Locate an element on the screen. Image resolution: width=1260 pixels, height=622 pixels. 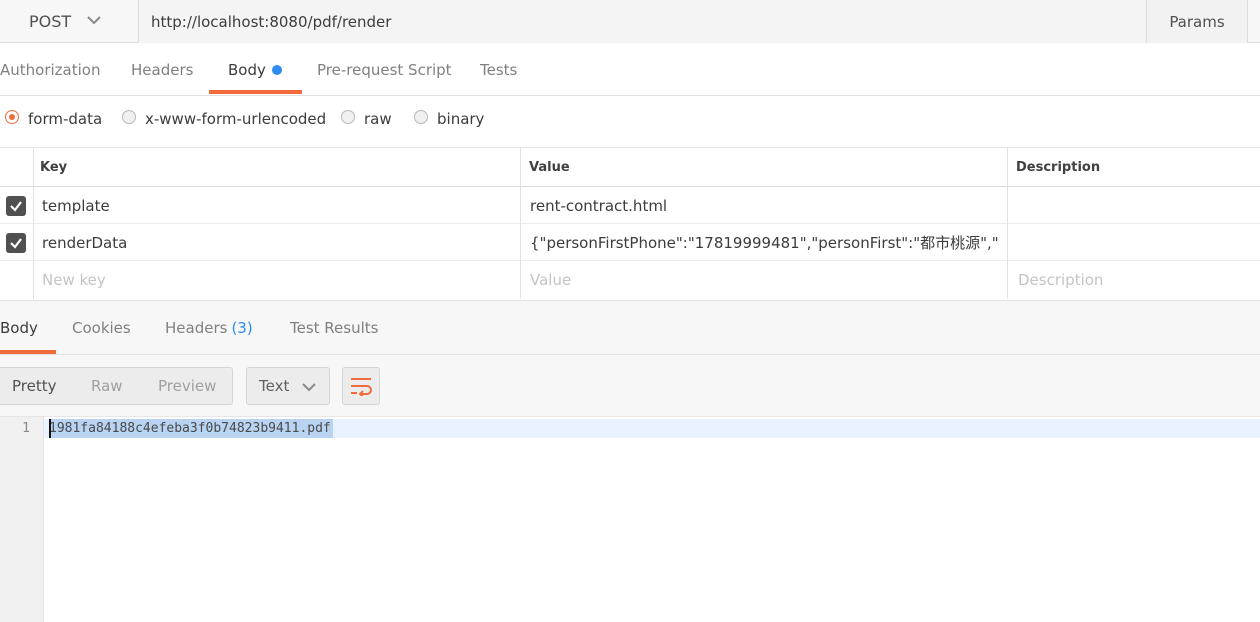
tab-tests: Tests is located at coordinates (498, 69).